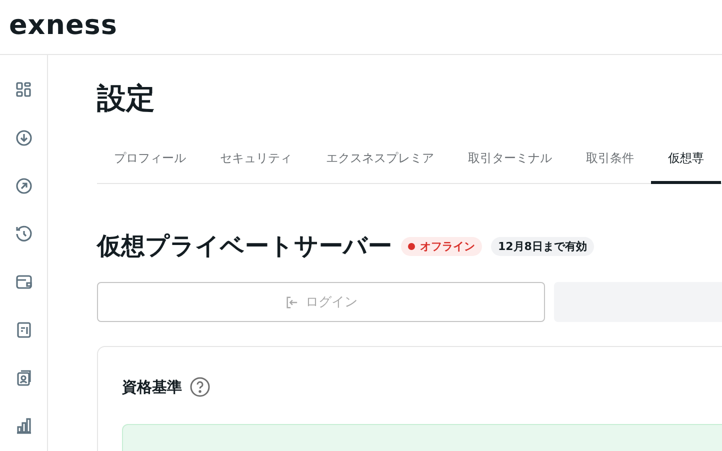  I want to click on tab: プロフィール, so click(150, 160).